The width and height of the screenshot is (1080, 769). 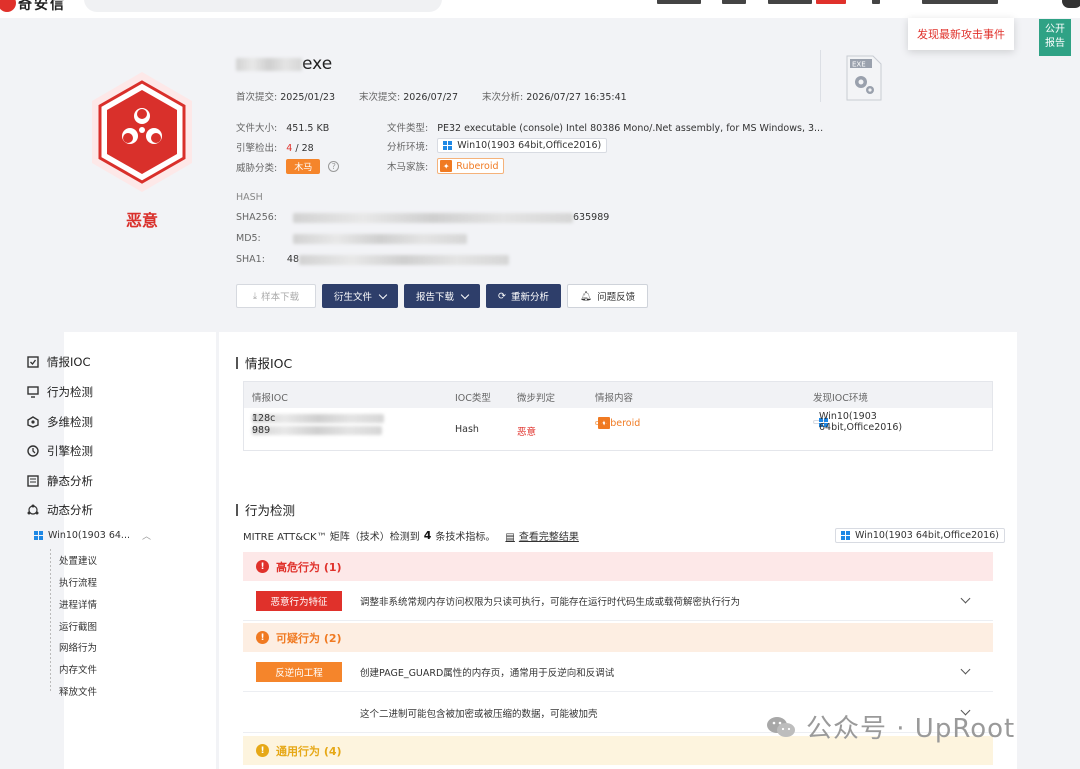 I want to click on last-analysis: 末次分析: 2026/07/27 16:35:41, so click(x=554, y=96).